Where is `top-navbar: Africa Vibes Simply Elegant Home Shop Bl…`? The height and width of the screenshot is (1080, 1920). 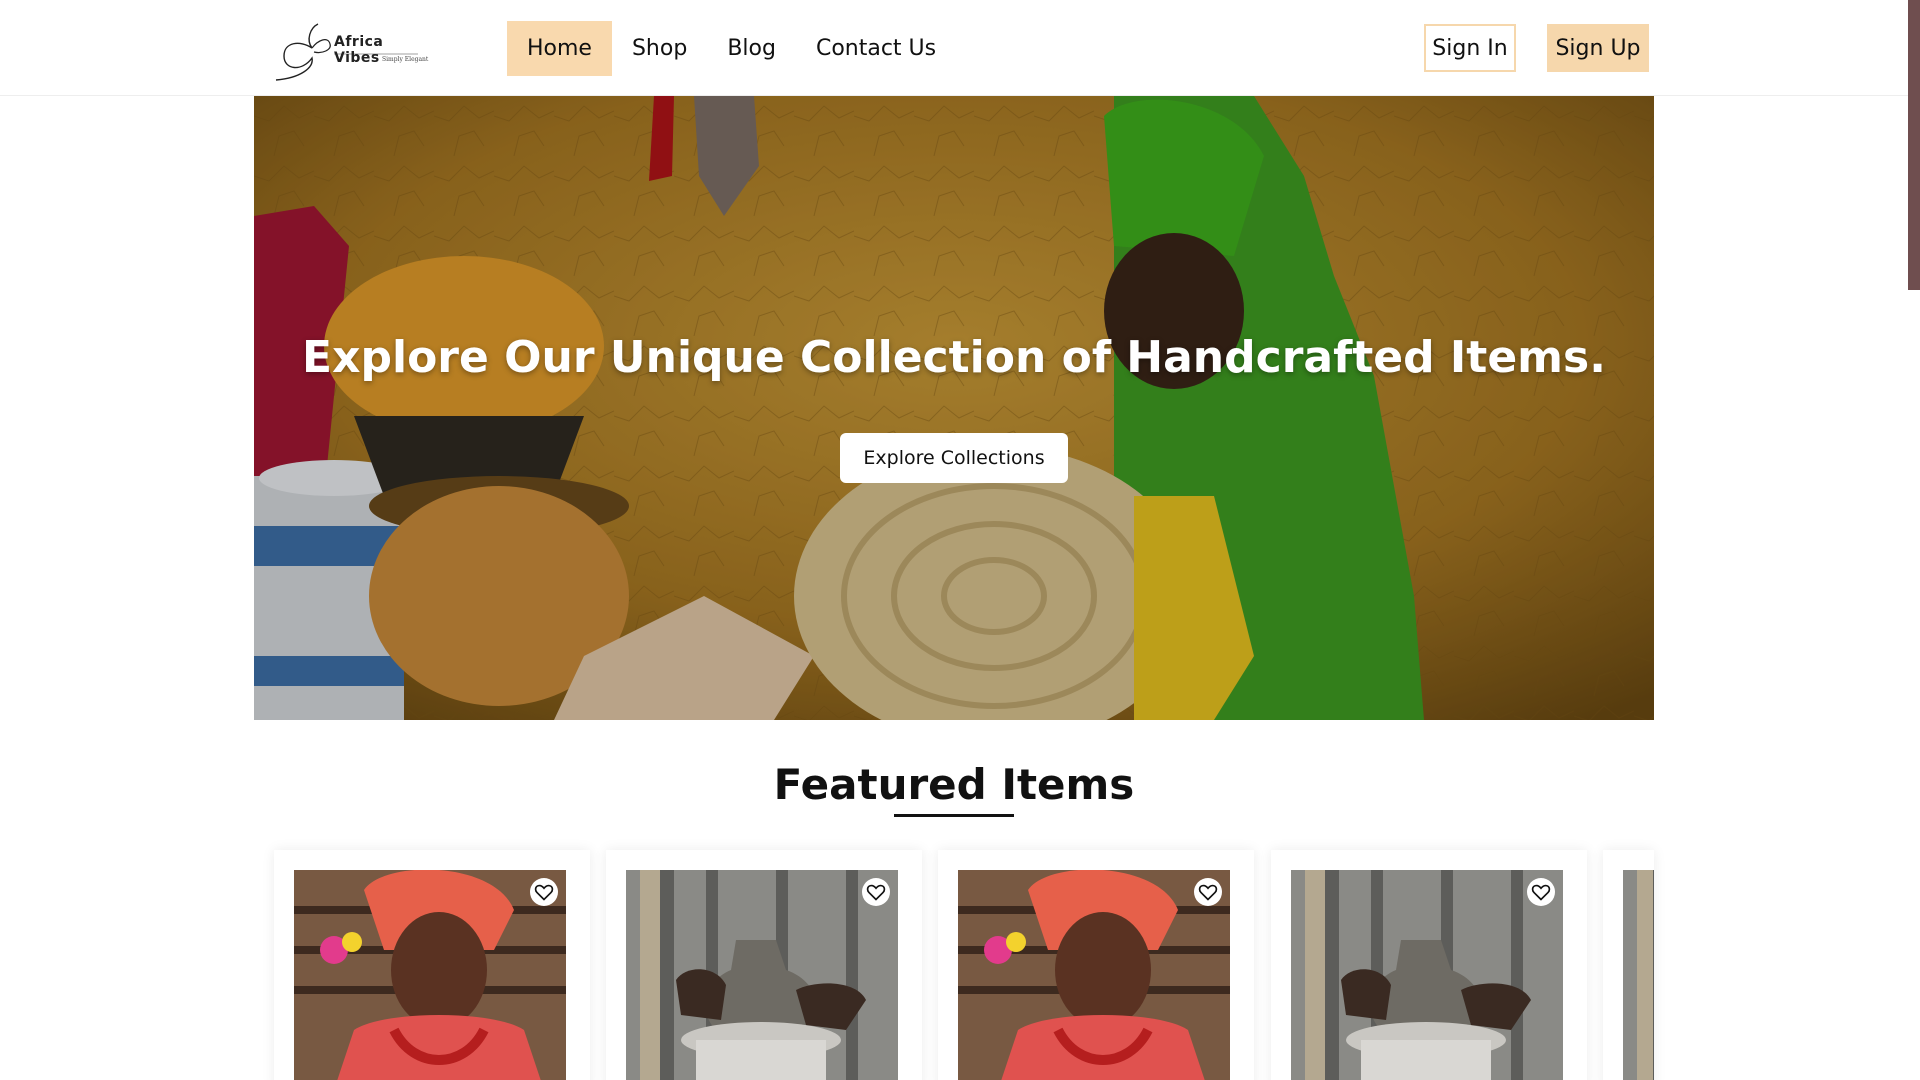 top-navbar: Africa Vibes Simply Elegant Home Shop Bl… is located at coordinates (960, 48).